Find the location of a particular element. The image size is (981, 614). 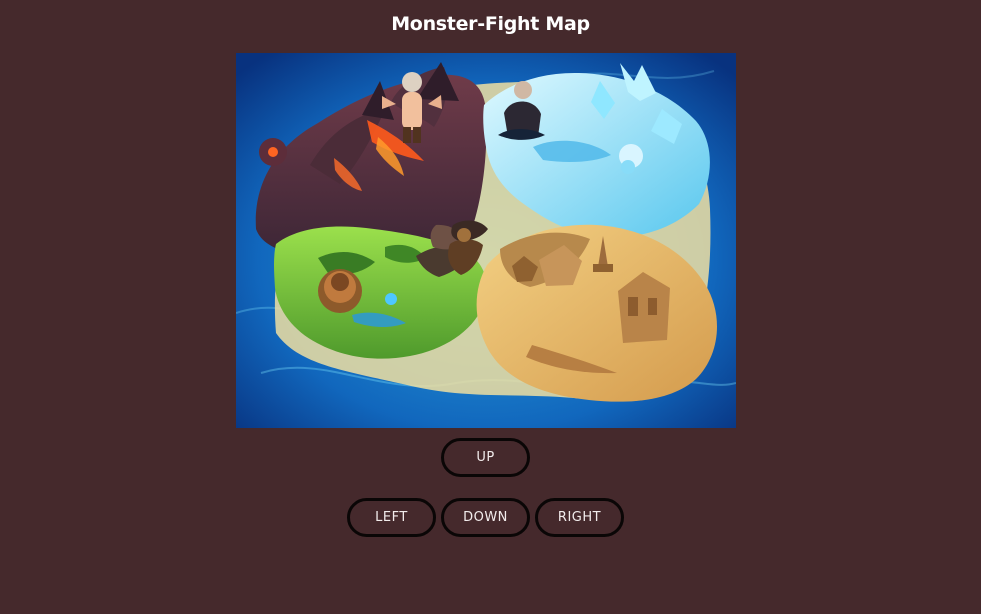

page-title: Monster-Fight Map is located at coordinates (490, 24).